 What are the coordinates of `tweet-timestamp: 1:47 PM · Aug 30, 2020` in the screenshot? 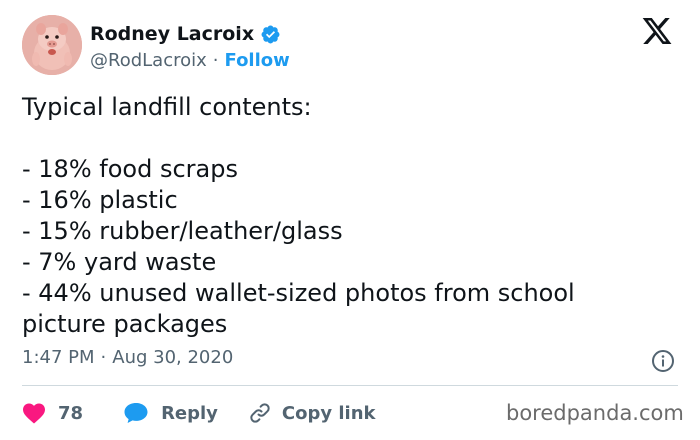 It's located at (127, 357).